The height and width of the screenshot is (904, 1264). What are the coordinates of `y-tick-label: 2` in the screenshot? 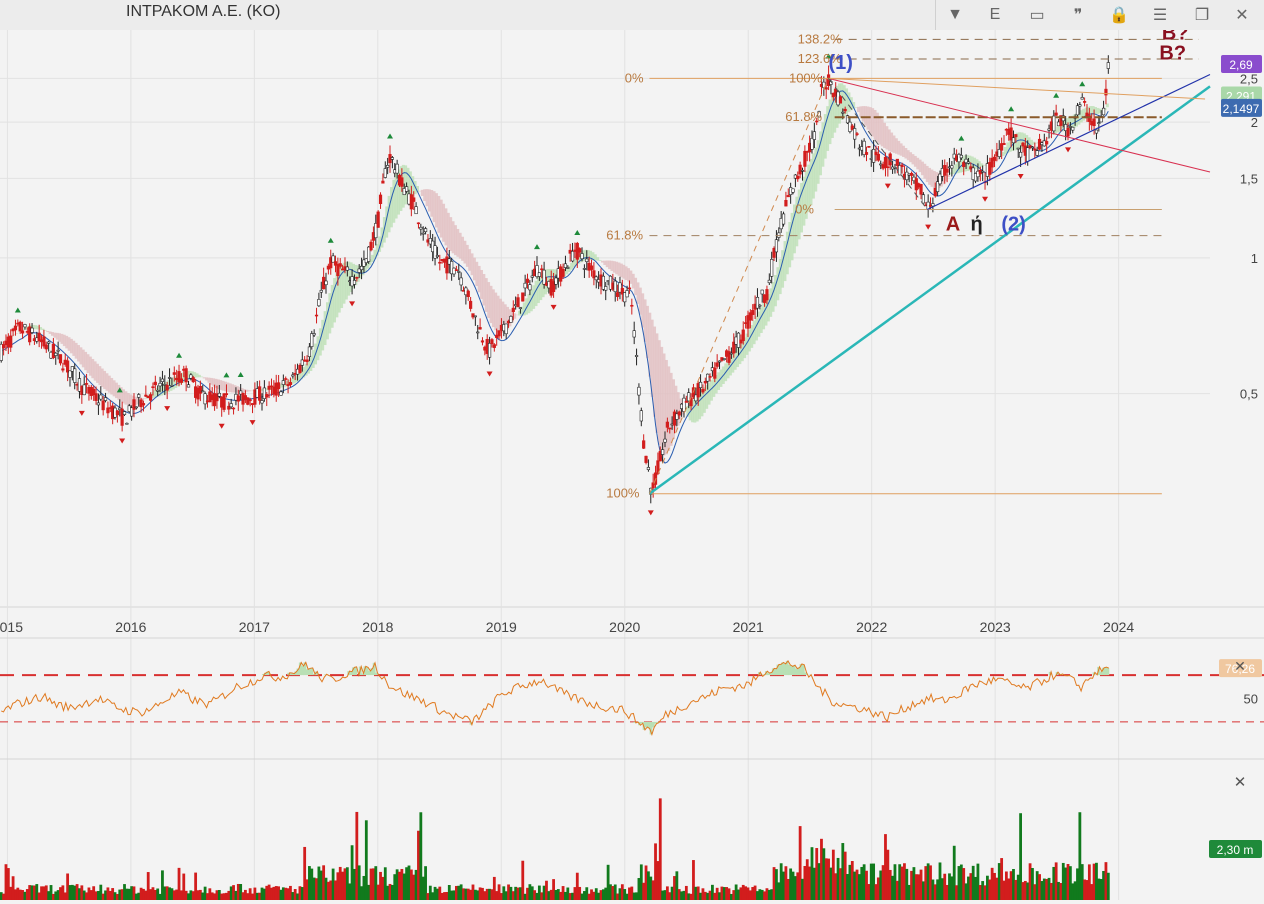 It's located at (1254, 122).